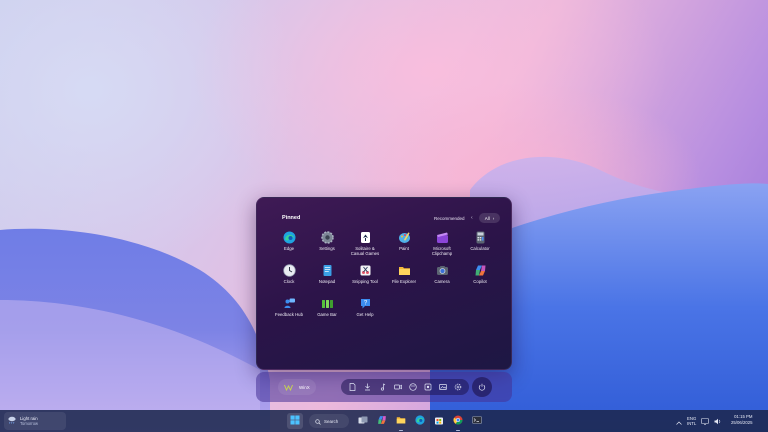 This screenshot has width=768, height=432. What do you see at coordinates (487, 218) in the screenshot?
I see `all-apps-label: All` at bounding box center [487, 218].